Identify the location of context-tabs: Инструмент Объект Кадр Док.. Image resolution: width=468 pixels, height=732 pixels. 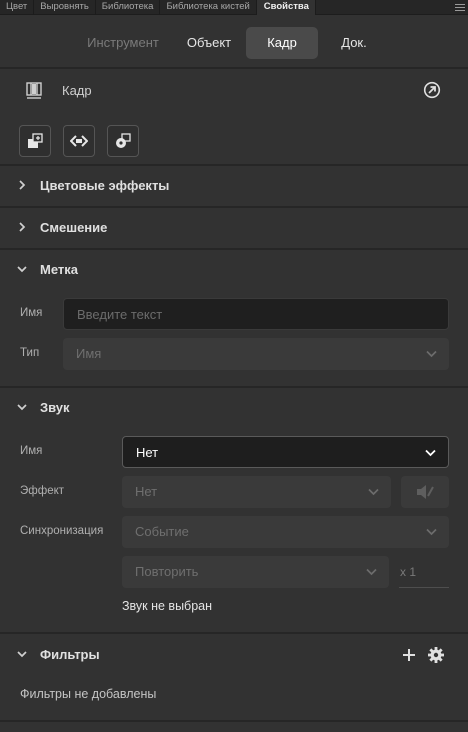
(234, 43).